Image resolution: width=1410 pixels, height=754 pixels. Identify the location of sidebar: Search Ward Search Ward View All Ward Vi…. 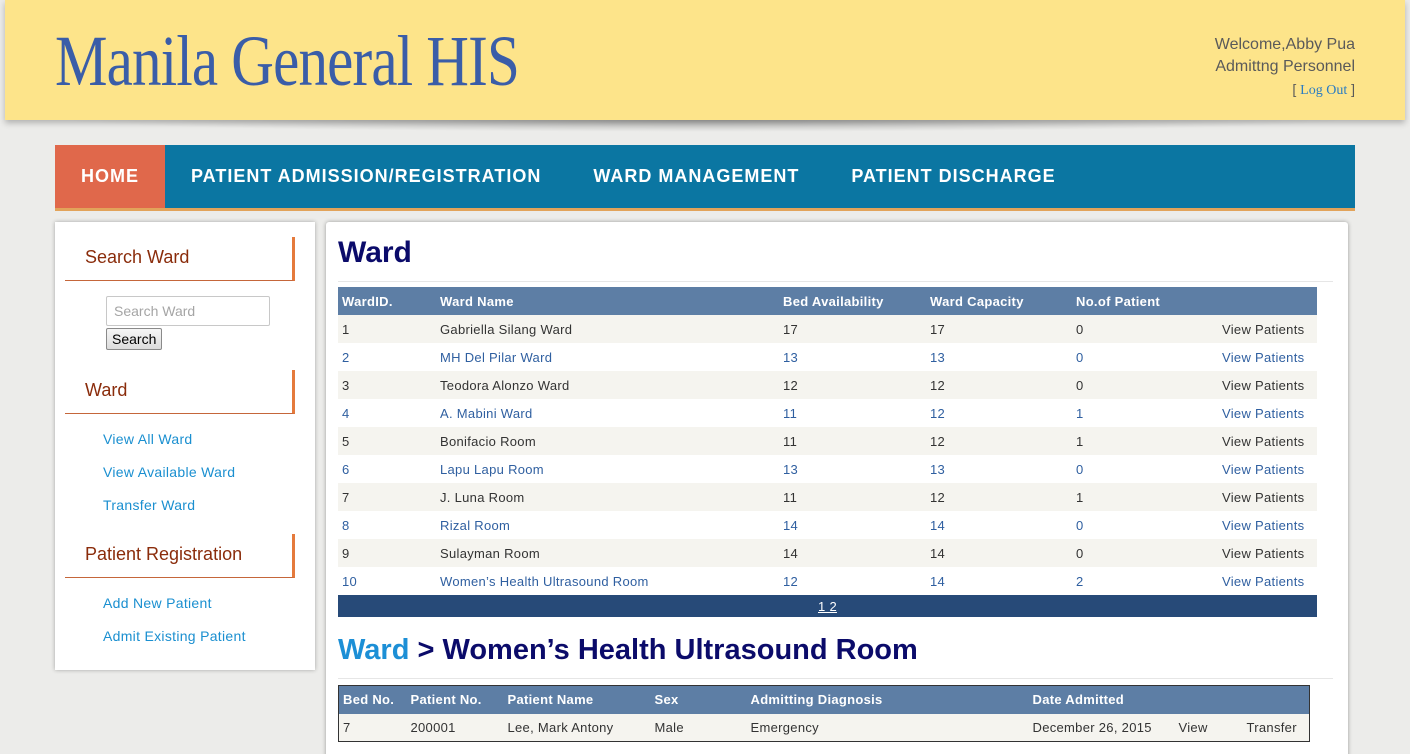
(185, 446).